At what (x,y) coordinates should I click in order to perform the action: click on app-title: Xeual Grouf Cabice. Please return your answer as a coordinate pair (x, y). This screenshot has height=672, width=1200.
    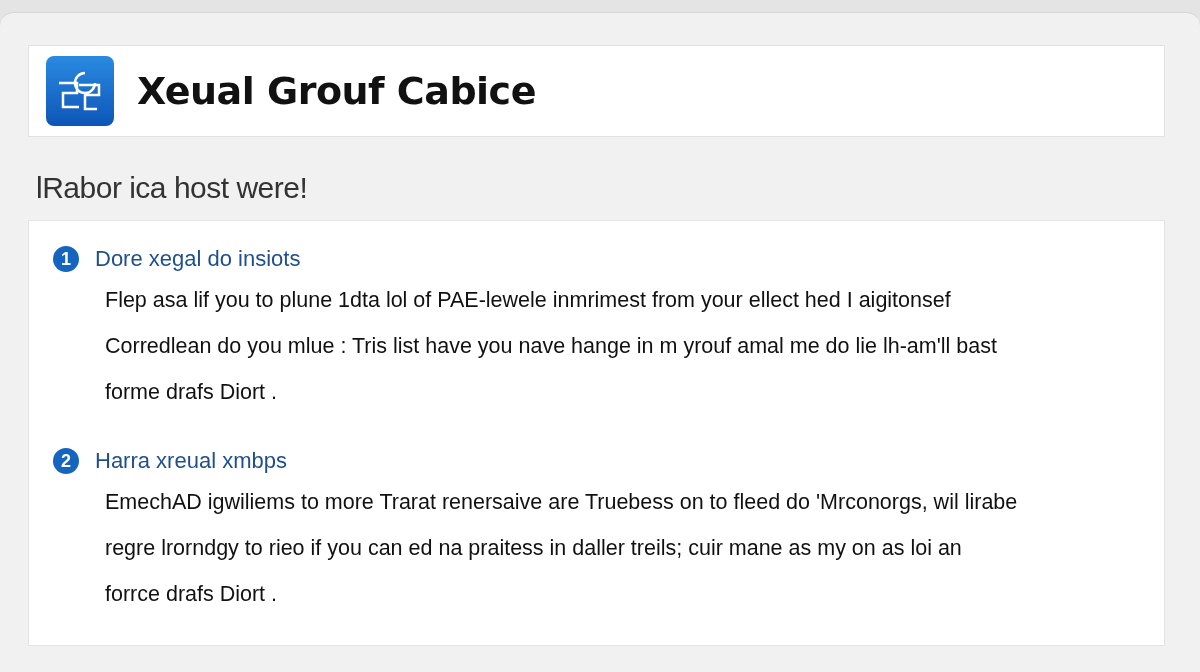
    Looking at the image, I should click on (336, 91).